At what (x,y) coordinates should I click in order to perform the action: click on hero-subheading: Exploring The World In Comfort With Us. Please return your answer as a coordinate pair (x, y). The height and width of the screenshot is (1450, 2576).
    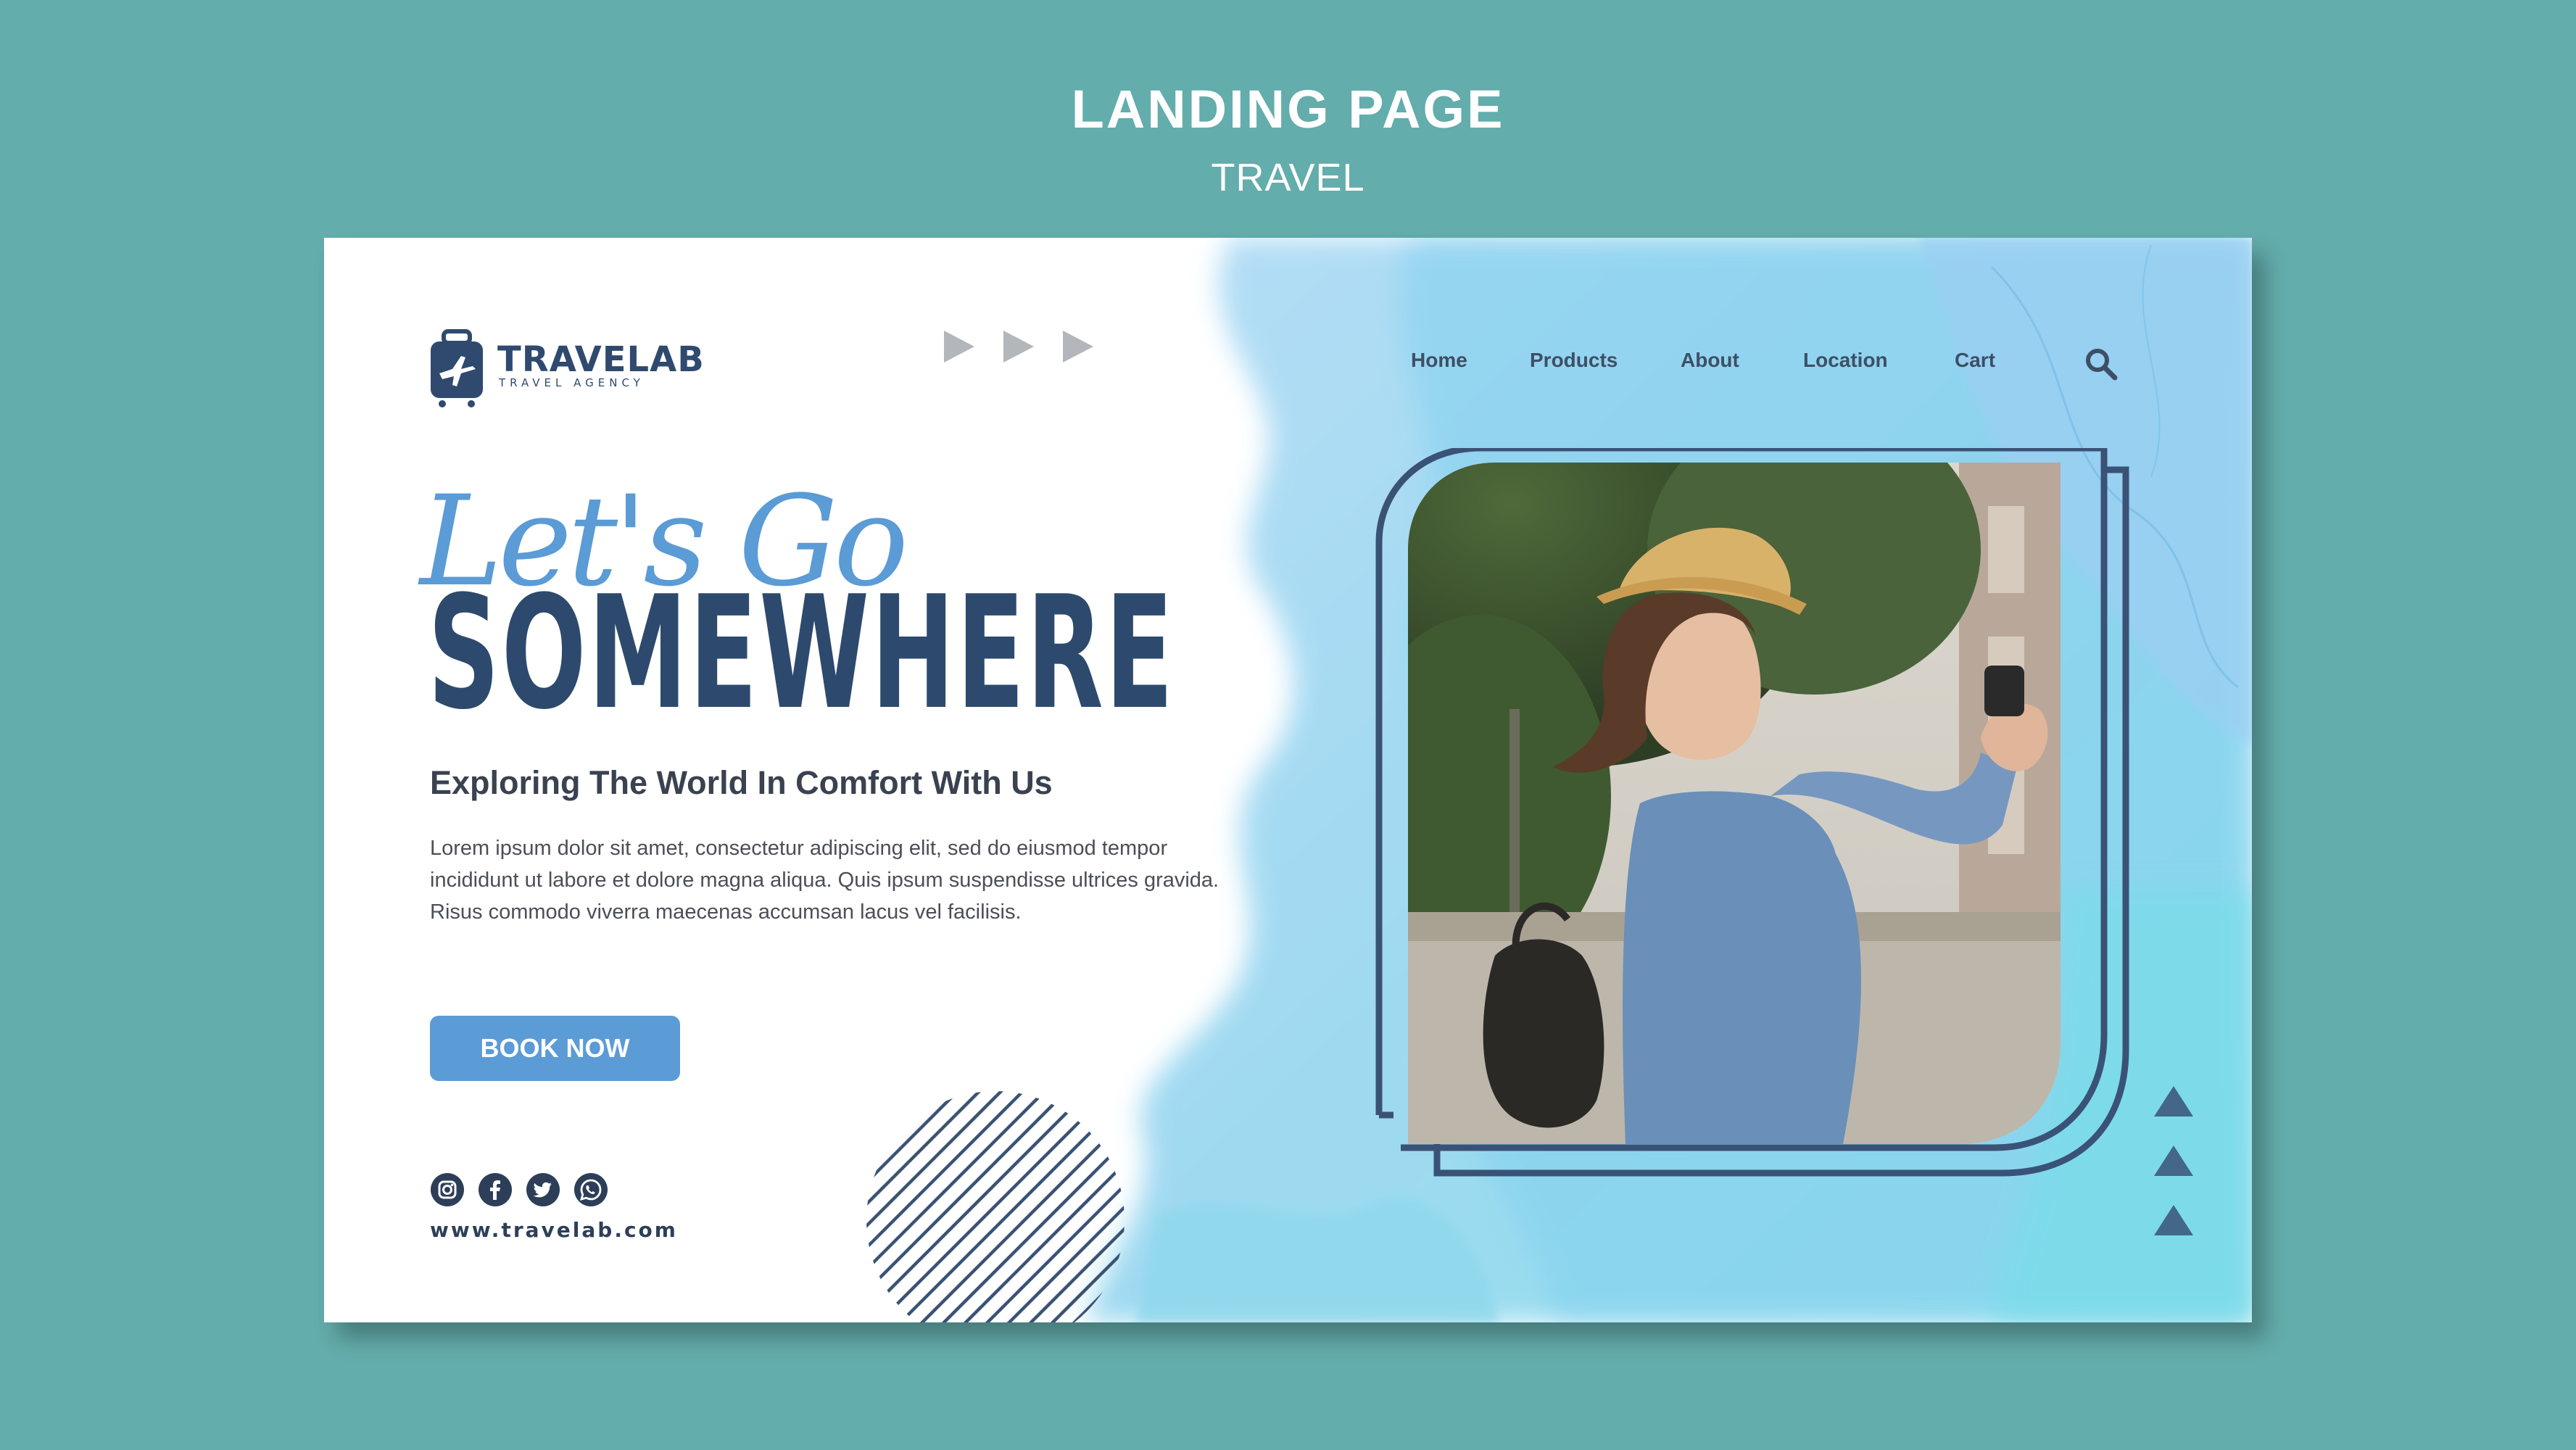
    Looking at the image, I should click on (742, 782).